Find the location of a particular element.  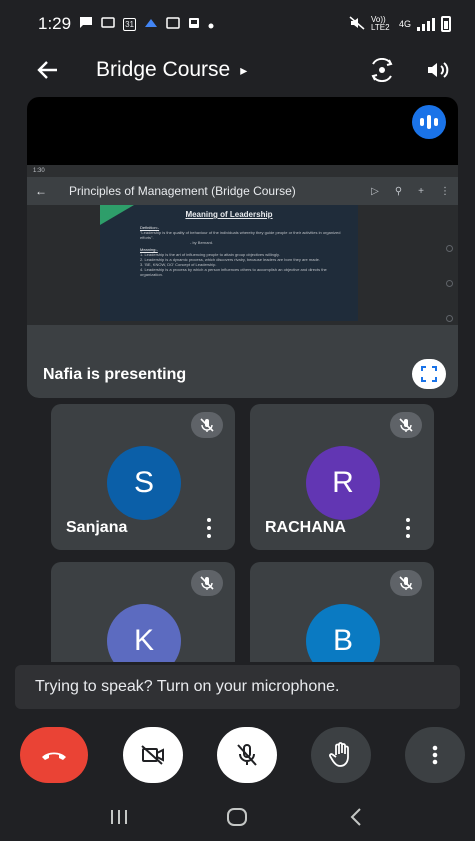

mic-toggle-button is located at coordinates (247, 755).